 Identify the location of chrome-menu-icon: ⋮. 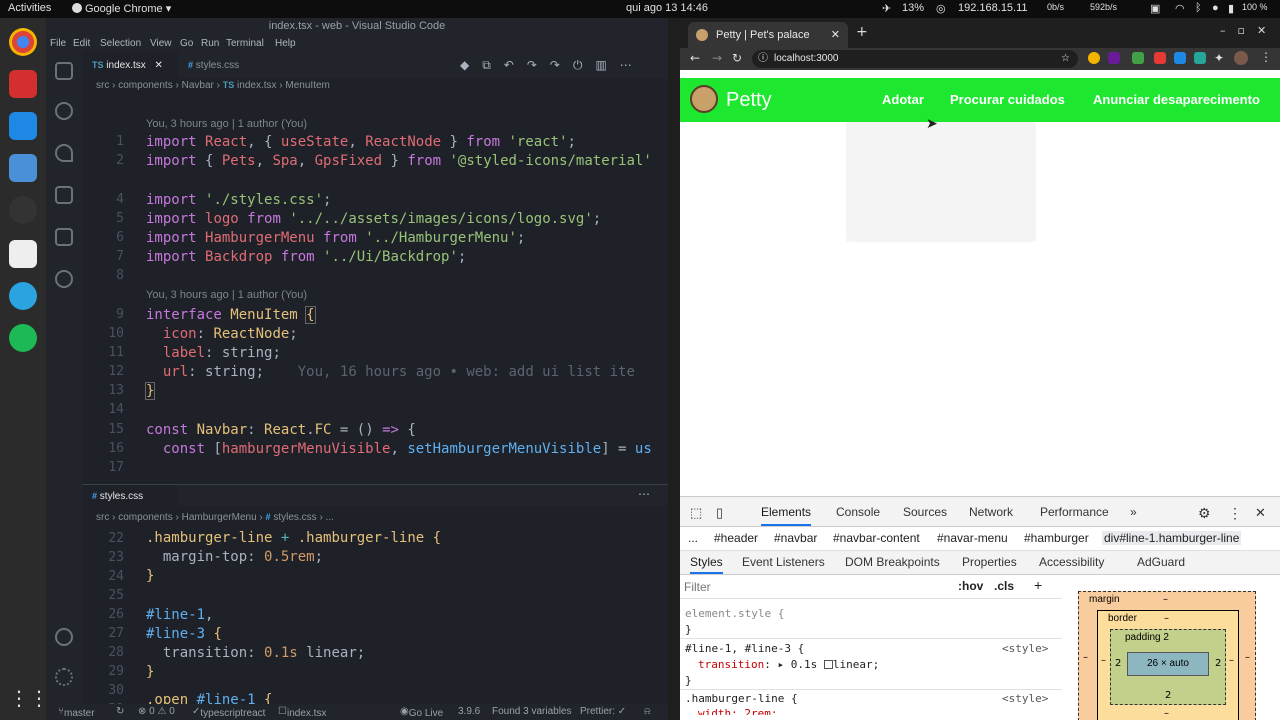
(1266, 57).